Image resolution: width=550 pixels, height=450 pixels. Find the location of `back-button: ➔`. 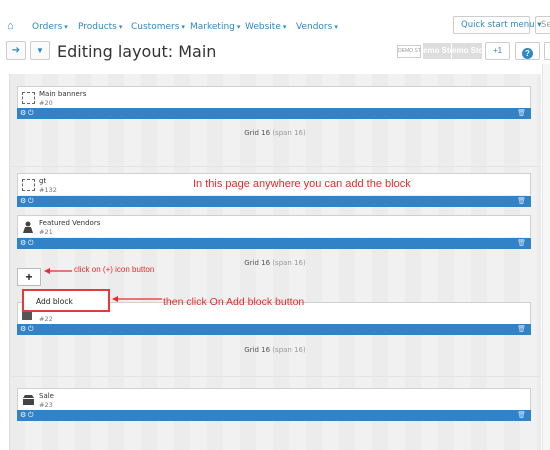

back-button: ➔ is located at coordinates (16, 50).